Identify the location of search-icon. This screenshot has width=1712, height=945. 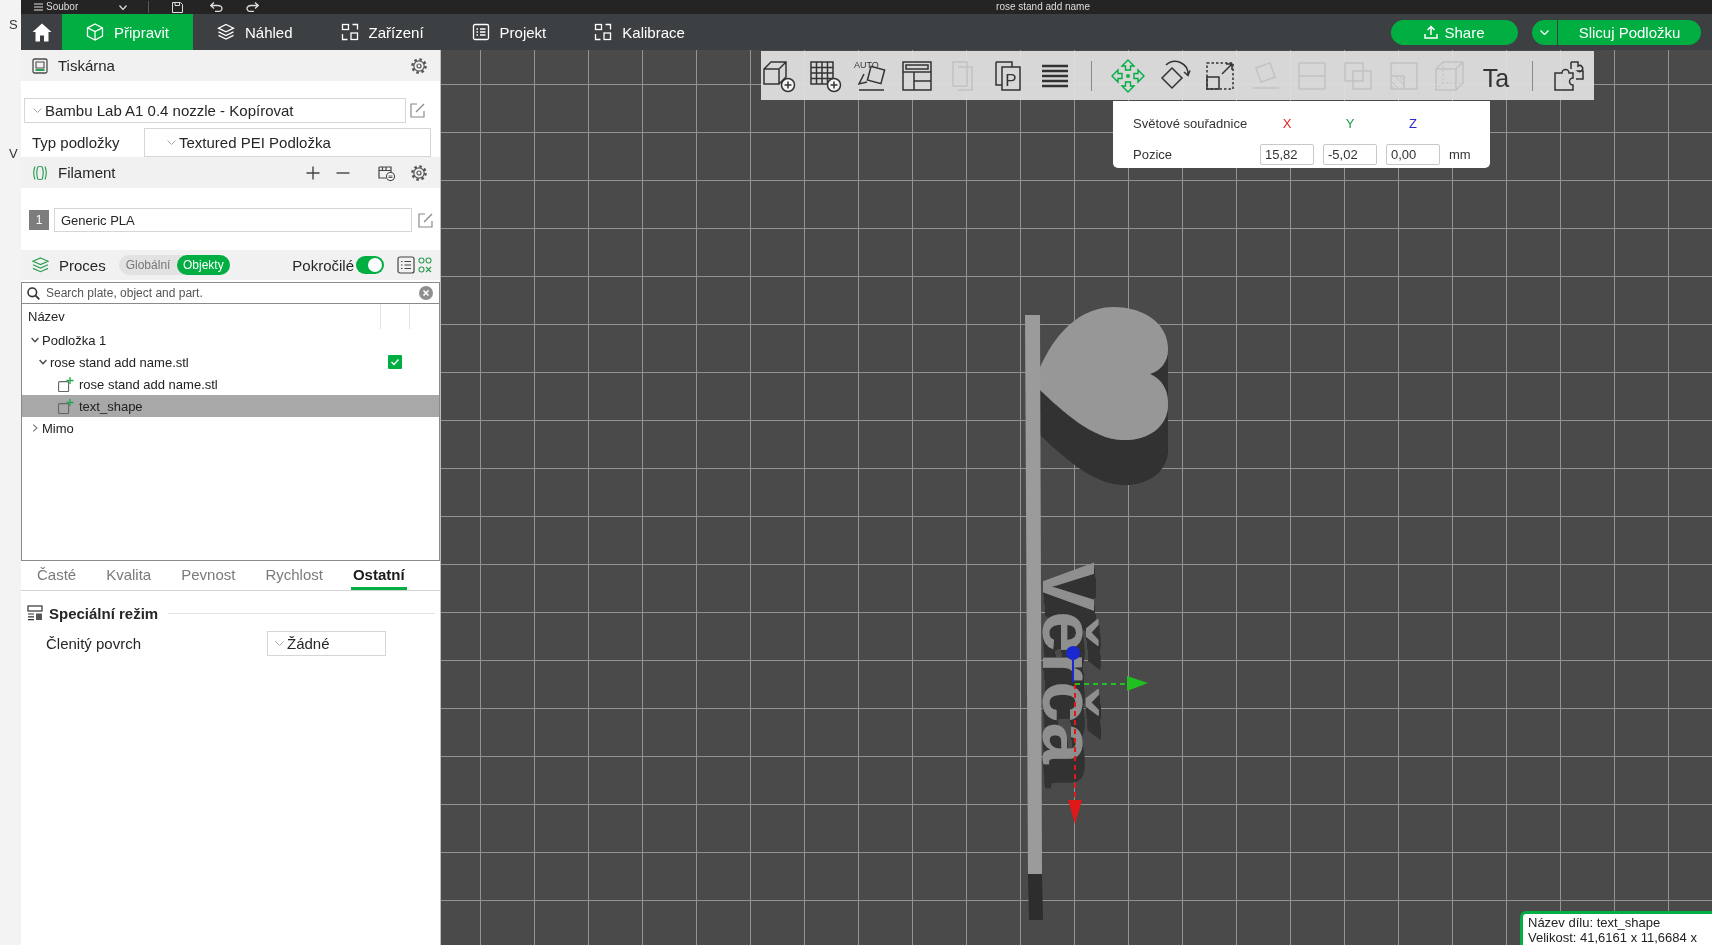
(33, 293).